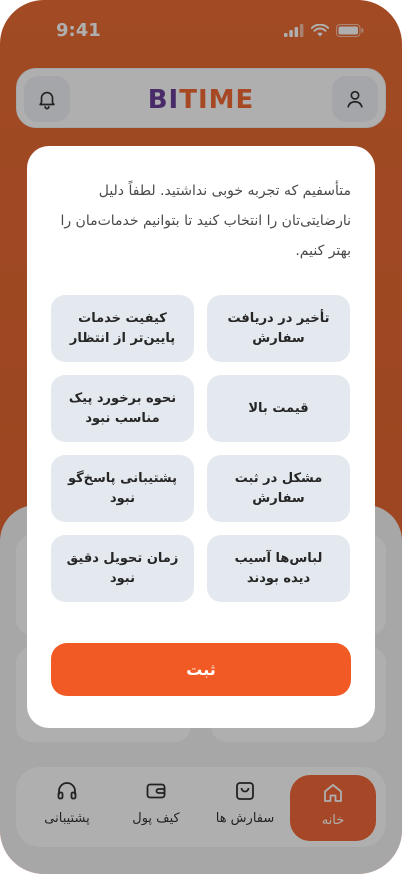 The image size is (402, 874). What do you see at coordinates (278, 488) in the screenshot?
I see `reason-option-order-problem: مشکل در ثبت سفارش` at bounding box center [278, 488].